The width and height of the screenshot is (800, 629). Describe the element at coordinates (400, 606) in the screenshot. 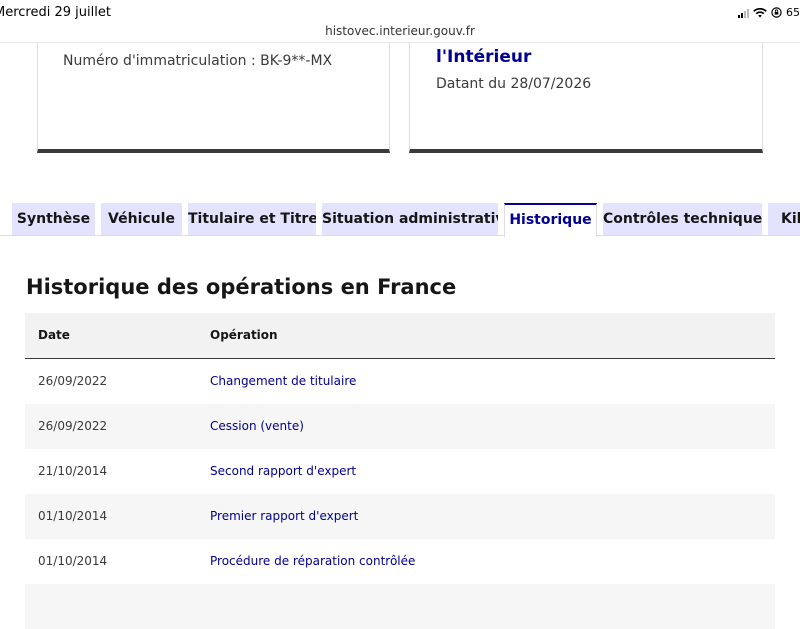

I see `table-row` at that location.